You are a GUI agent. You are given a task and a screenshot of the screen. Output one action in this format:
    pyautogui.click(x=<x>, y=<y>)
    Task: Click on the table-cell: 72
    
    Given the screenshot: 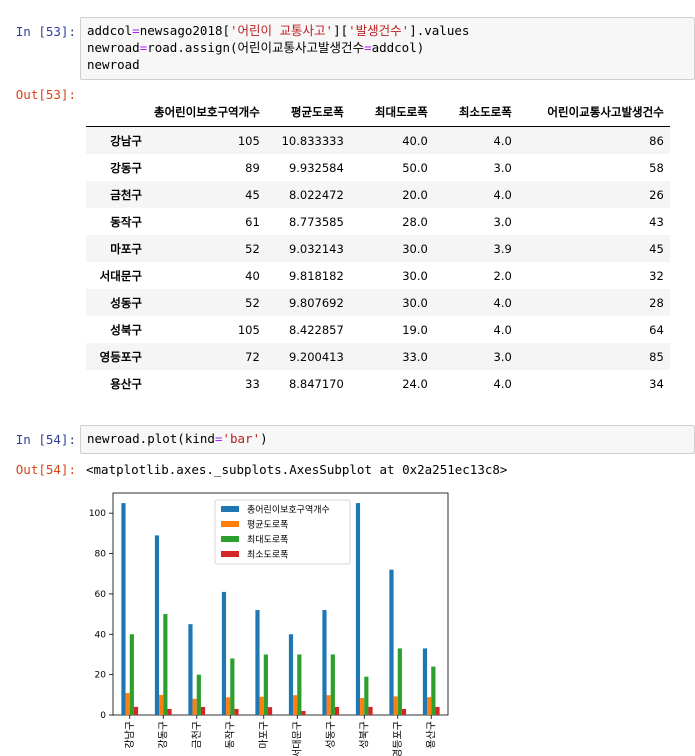 What is the action you would take?
    pyautogui.click(x=252, y=356)
    